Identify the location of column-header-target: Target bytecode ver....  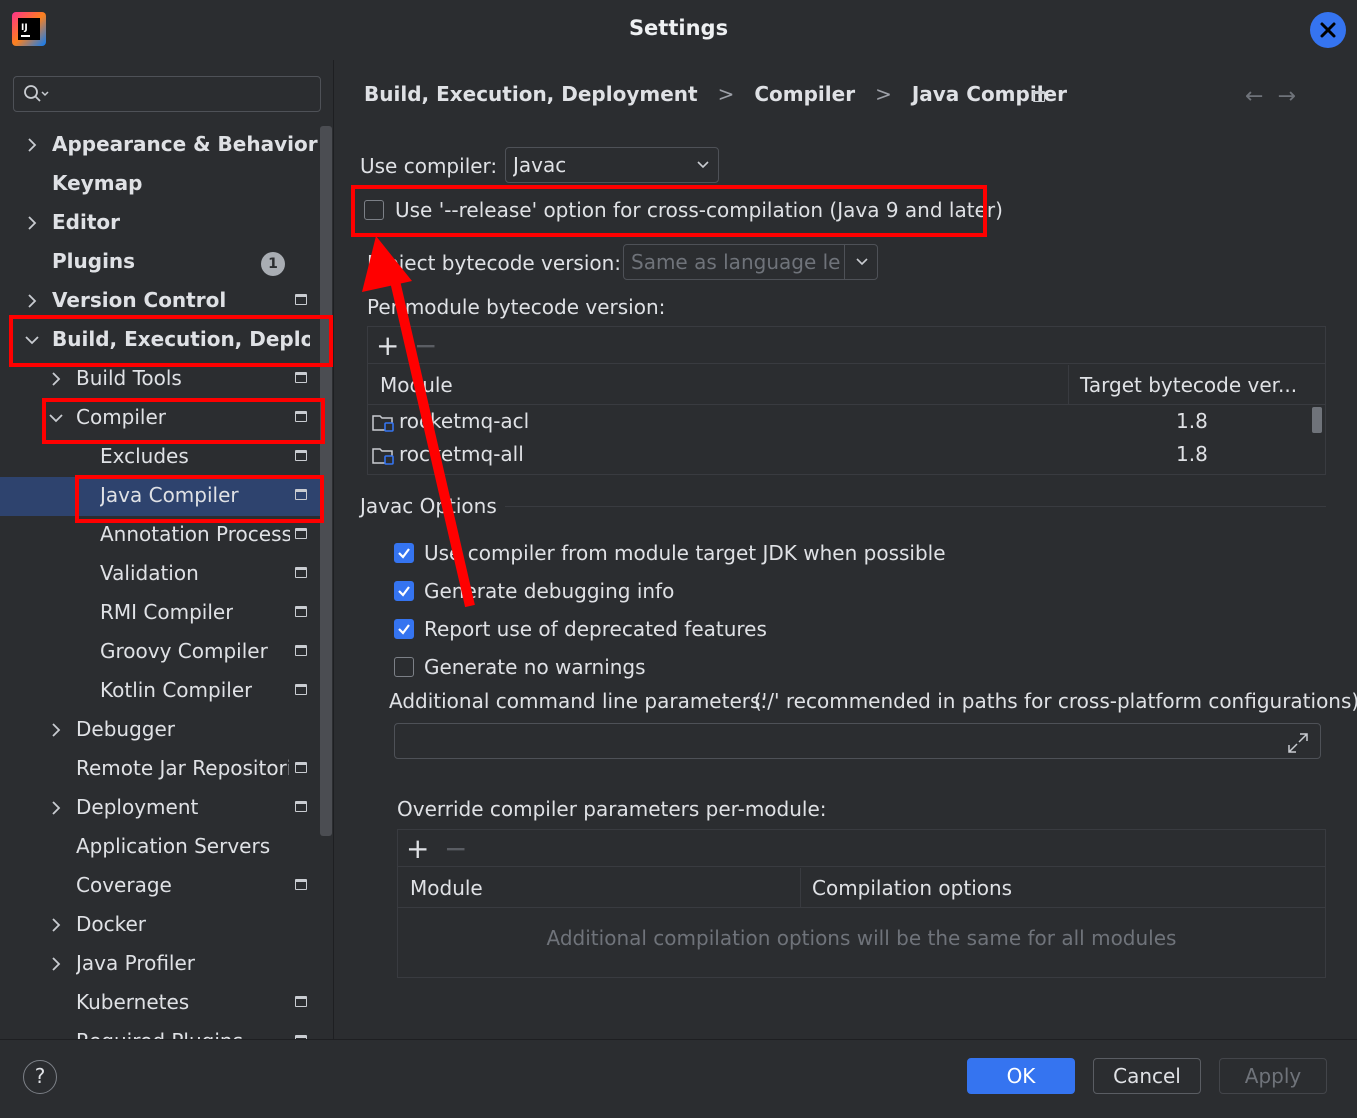
(1188, 385).